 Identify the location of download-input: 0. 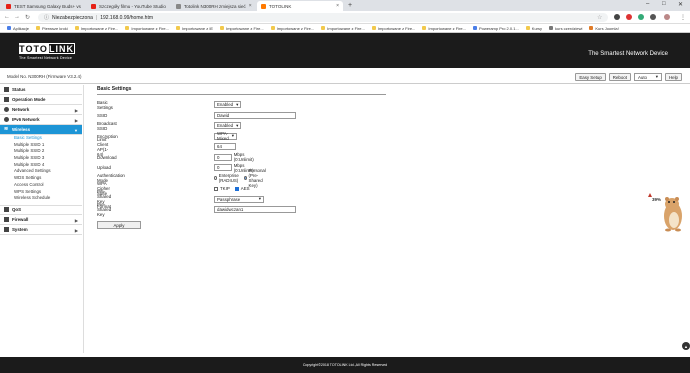
(223, 157).